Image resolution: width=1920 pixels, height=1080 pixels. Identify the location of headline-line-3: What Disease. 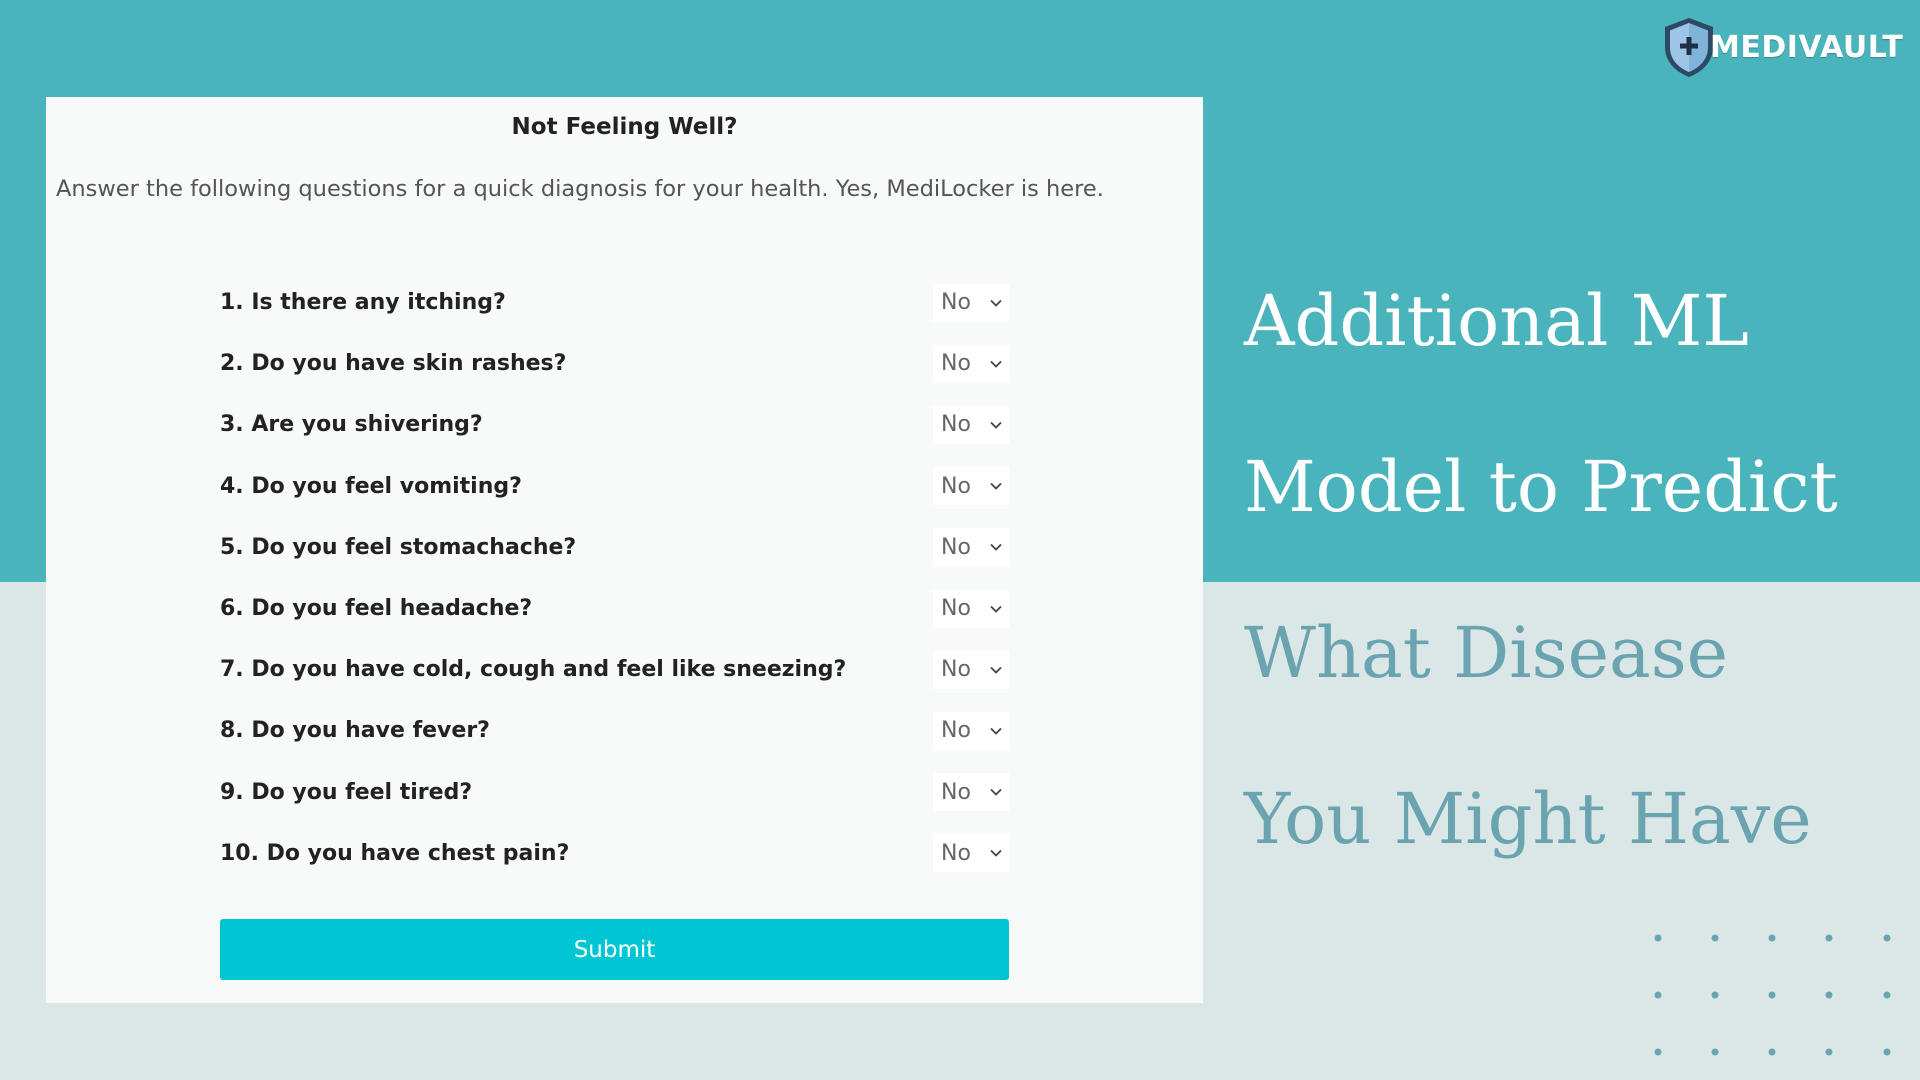
(1486, 653).